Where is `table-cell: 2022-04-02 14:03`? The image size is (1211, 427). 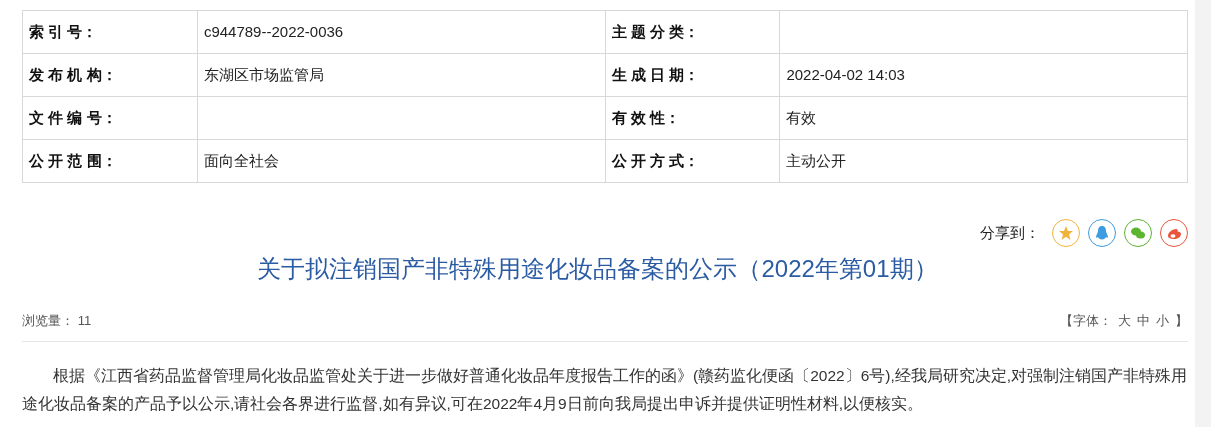 table-cell: 2022-04-02 14:03 is located at coordinates (983, 75).